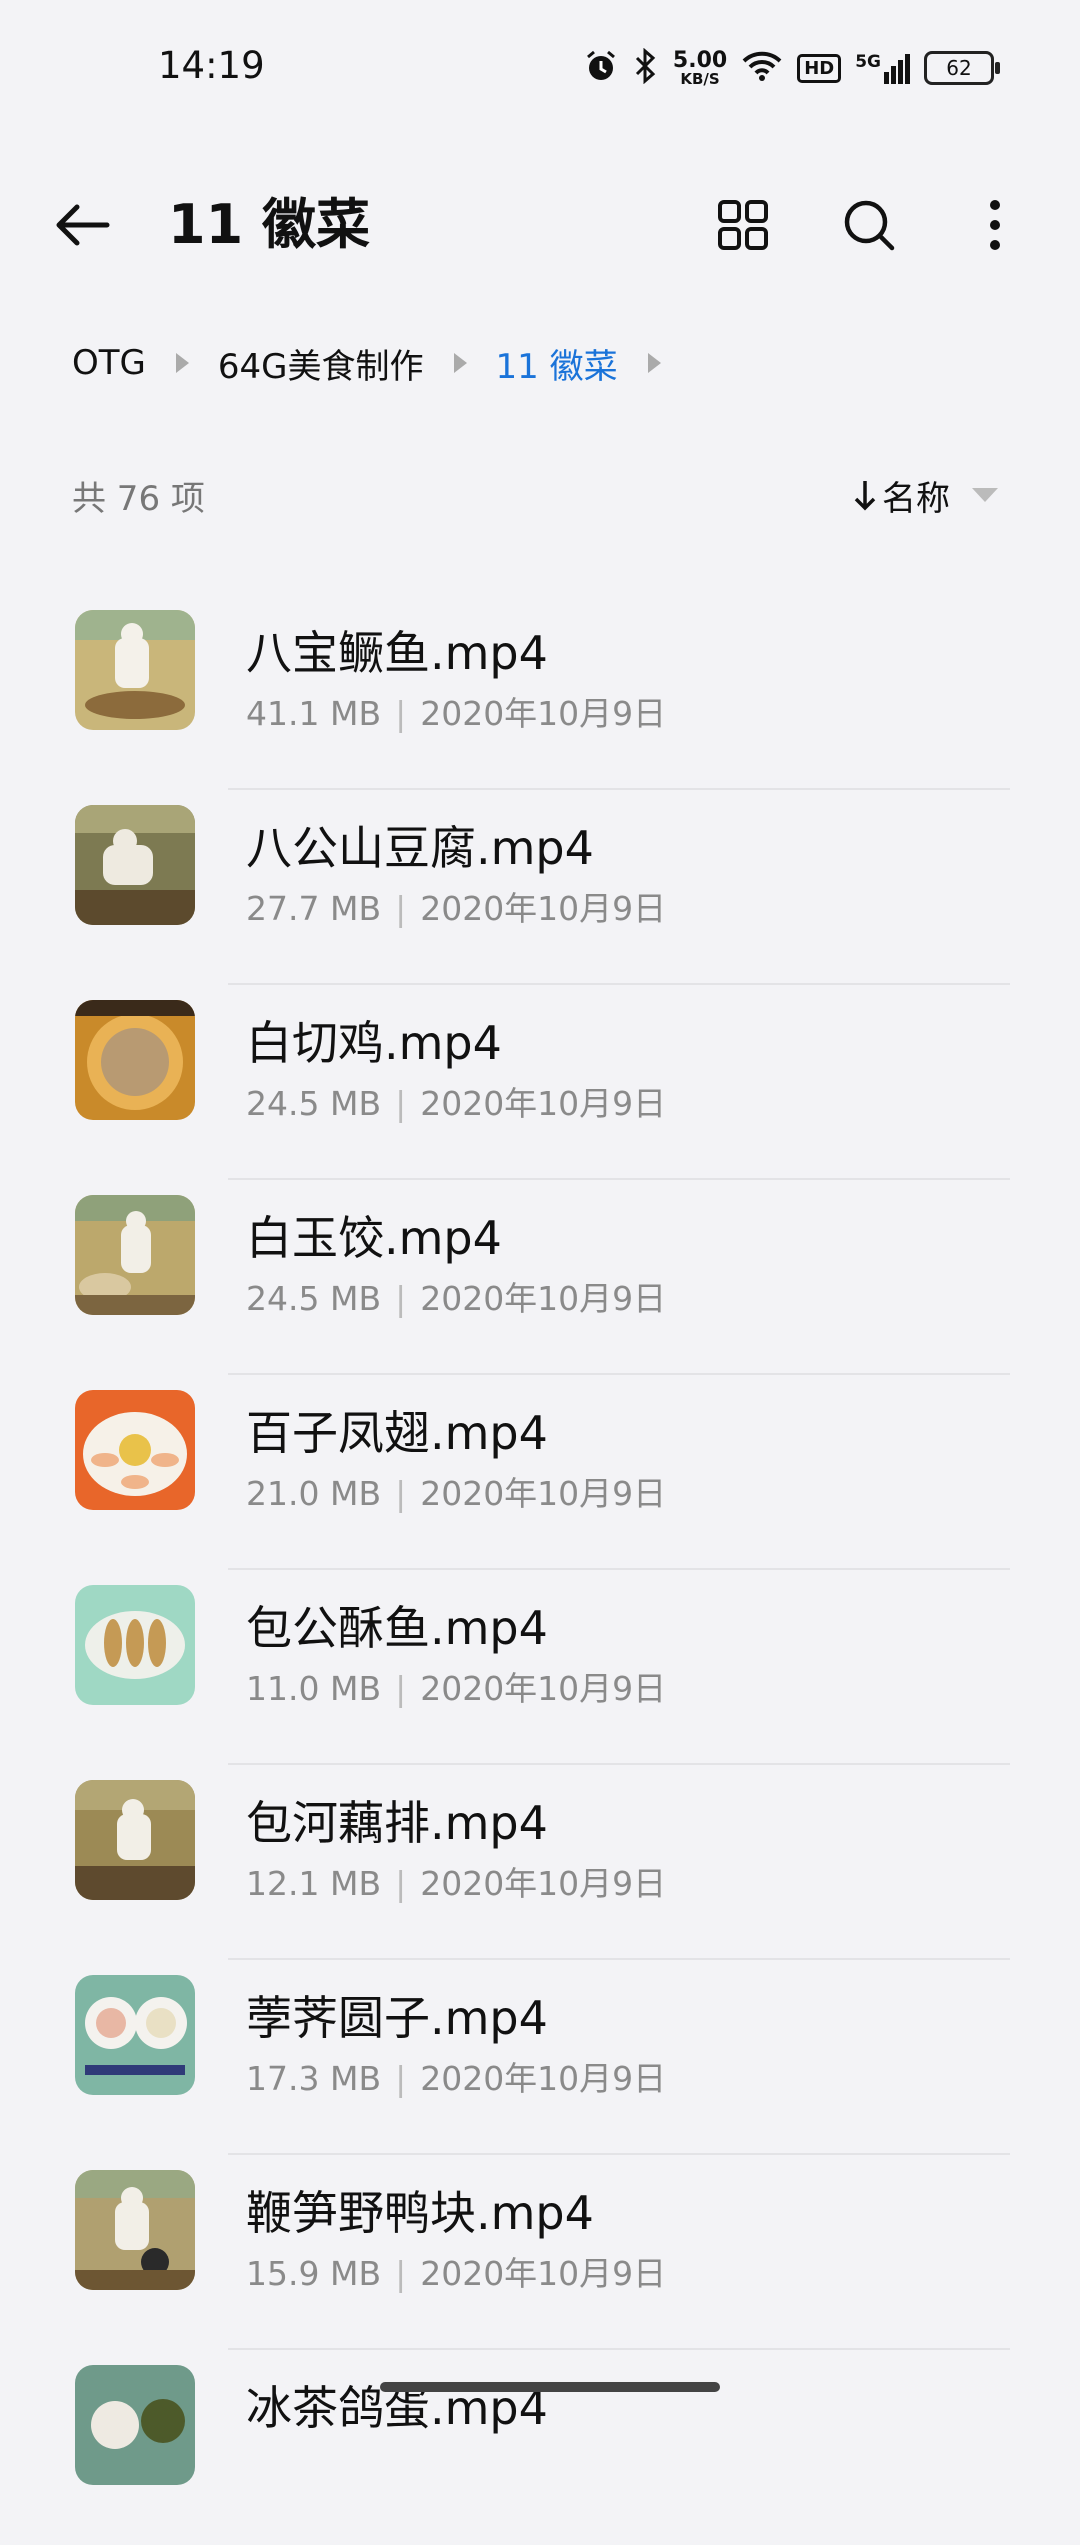 The width and height of the screenshot is (1080, 2545). I want to click on hd-badge: HD, so click(819, 68).